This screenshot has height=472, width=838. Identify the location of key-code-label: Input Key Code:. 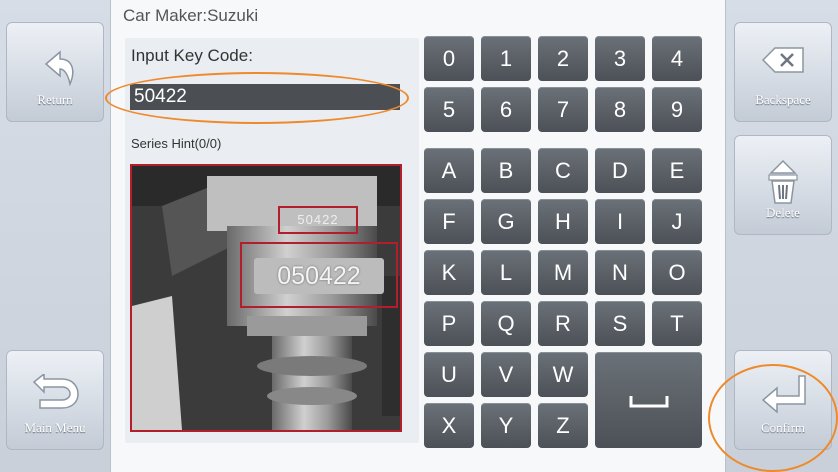
(192, 55).